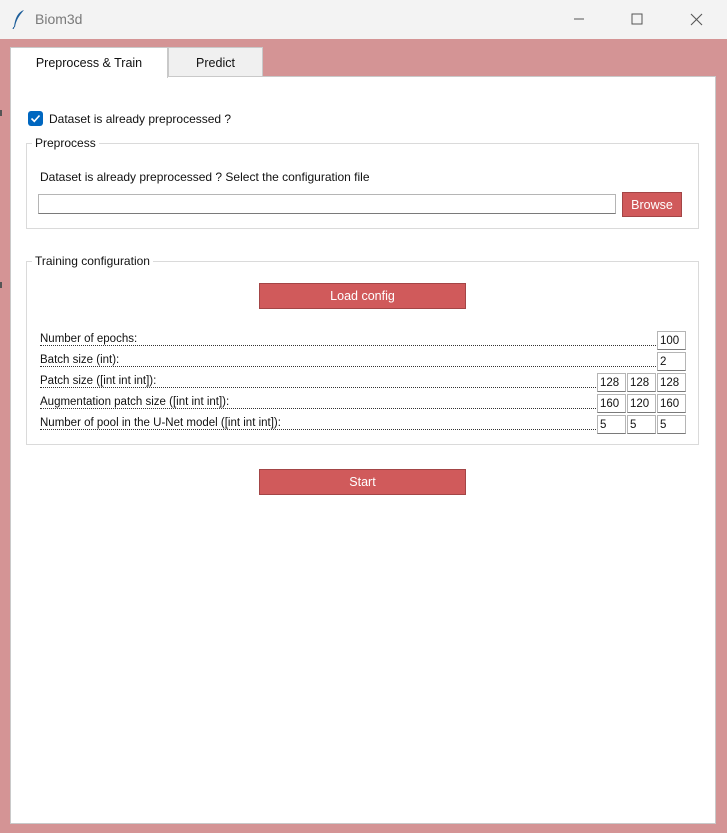  I want to click on group-title: Training configuration, so click(92, 261).